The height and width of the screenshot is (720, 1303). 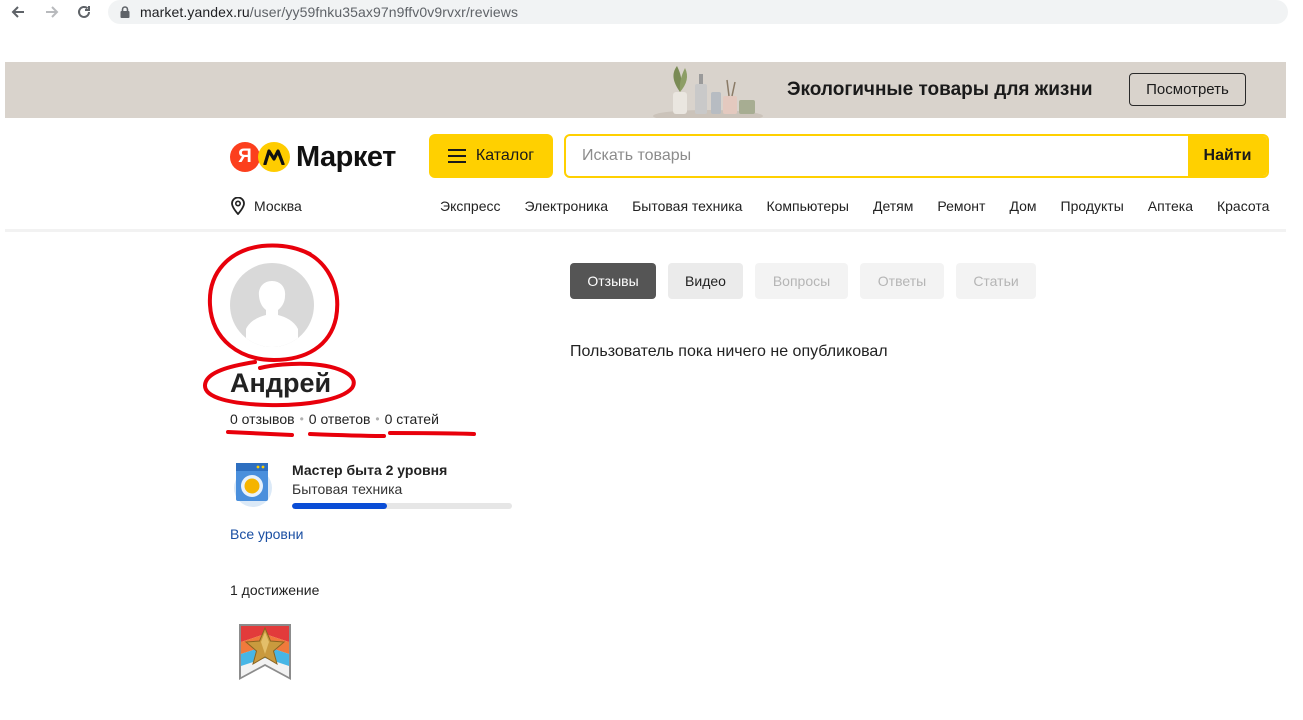 What do you see at coordinates (505, 155) in the screenshot?
I see `catalog-label: Каталог` at bounding box center [505, 155].